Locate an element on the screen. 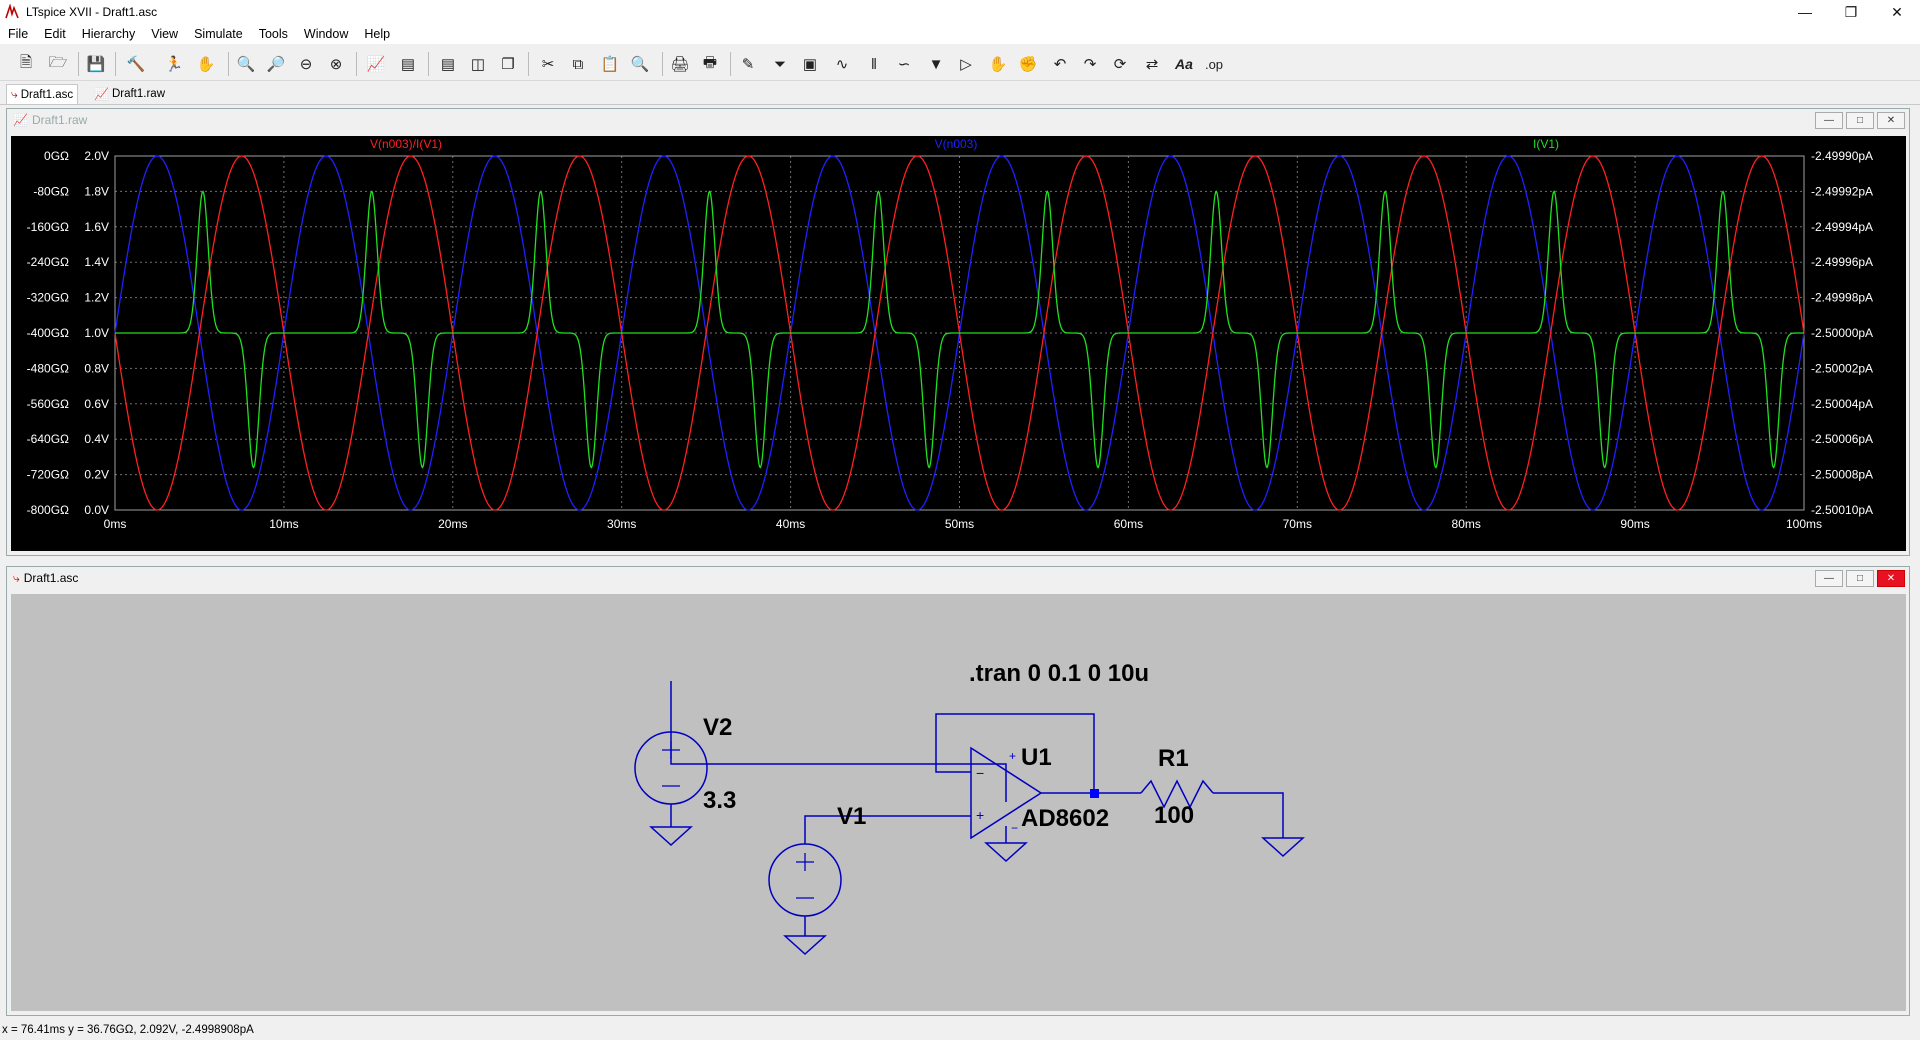 The width and height of the screenshot is (1920, 1040). wire-v2-supply is located at coordinates (838, 741).